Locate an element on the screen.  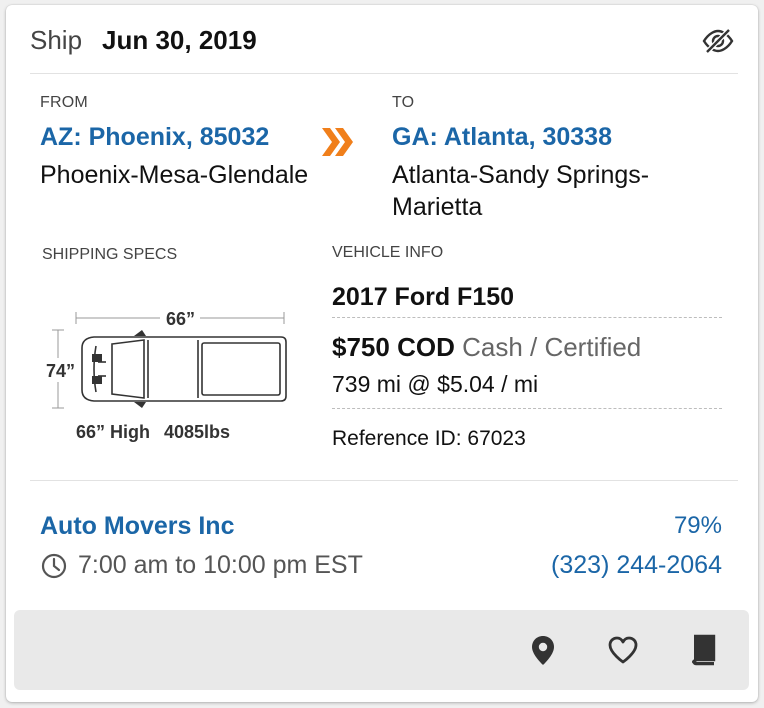
vehicle-dimensions-diagram: 66” 74” is located at coordinates (166, 360).